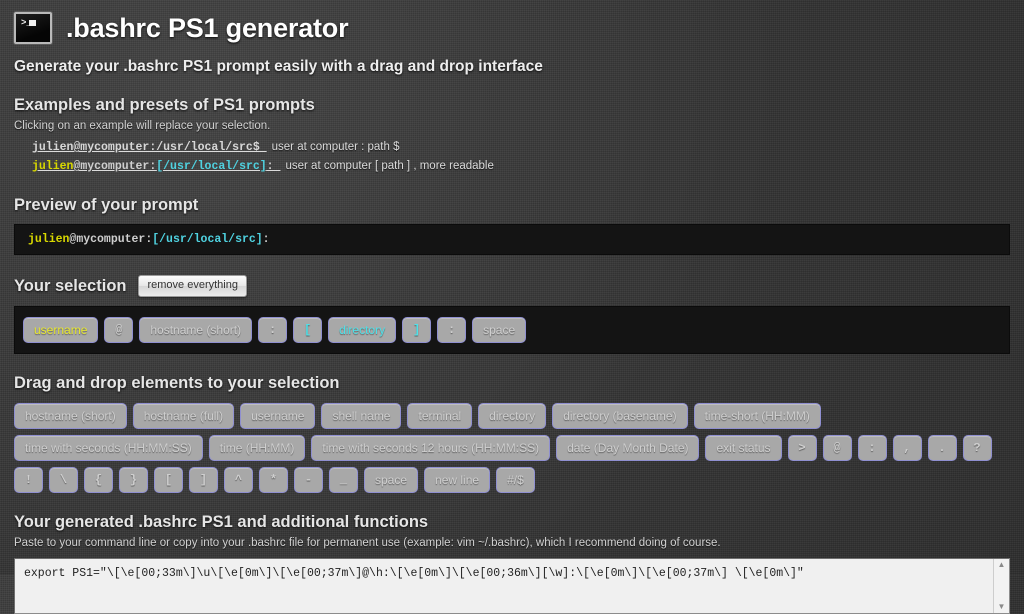 Image resolution: width=1024 pixels, height=614 pixels. I want to click on palette-token: ?, so click(977, 448).